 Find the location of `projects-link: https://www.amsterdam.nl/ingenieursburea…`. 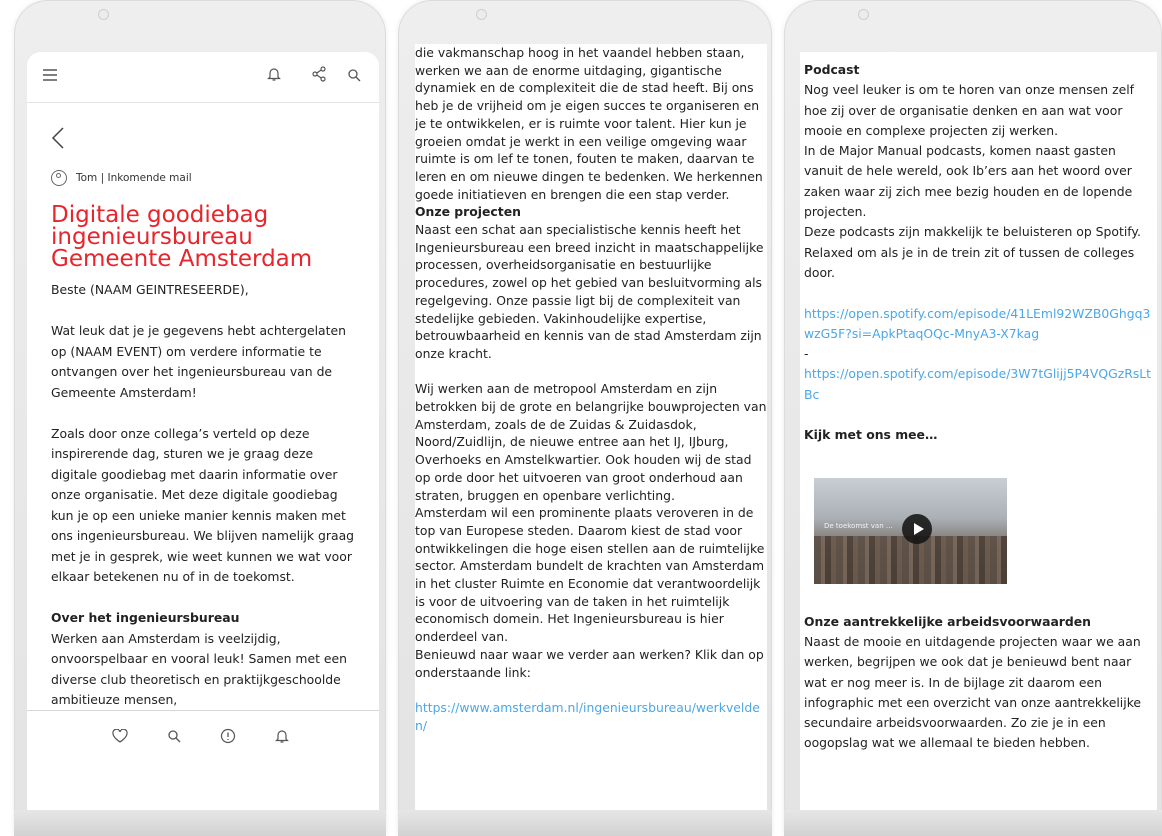

projects-link: https://www.amsterdam.nl/ingenieursburea… is located at coordinates (591, 716).